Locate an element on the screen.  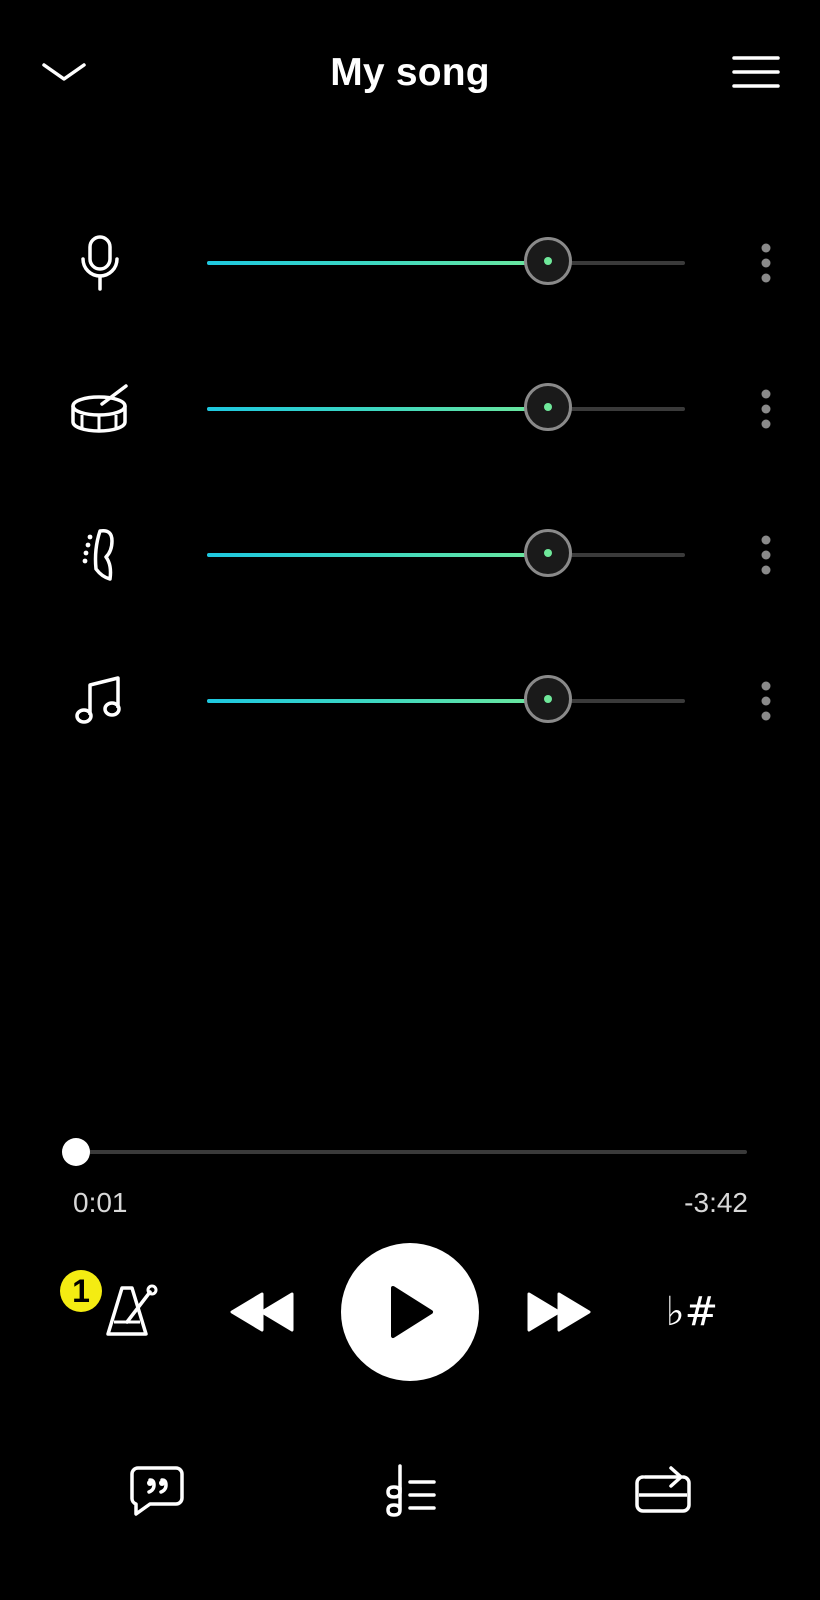
fast-forward-icon is located at coordinates (559, 1312).